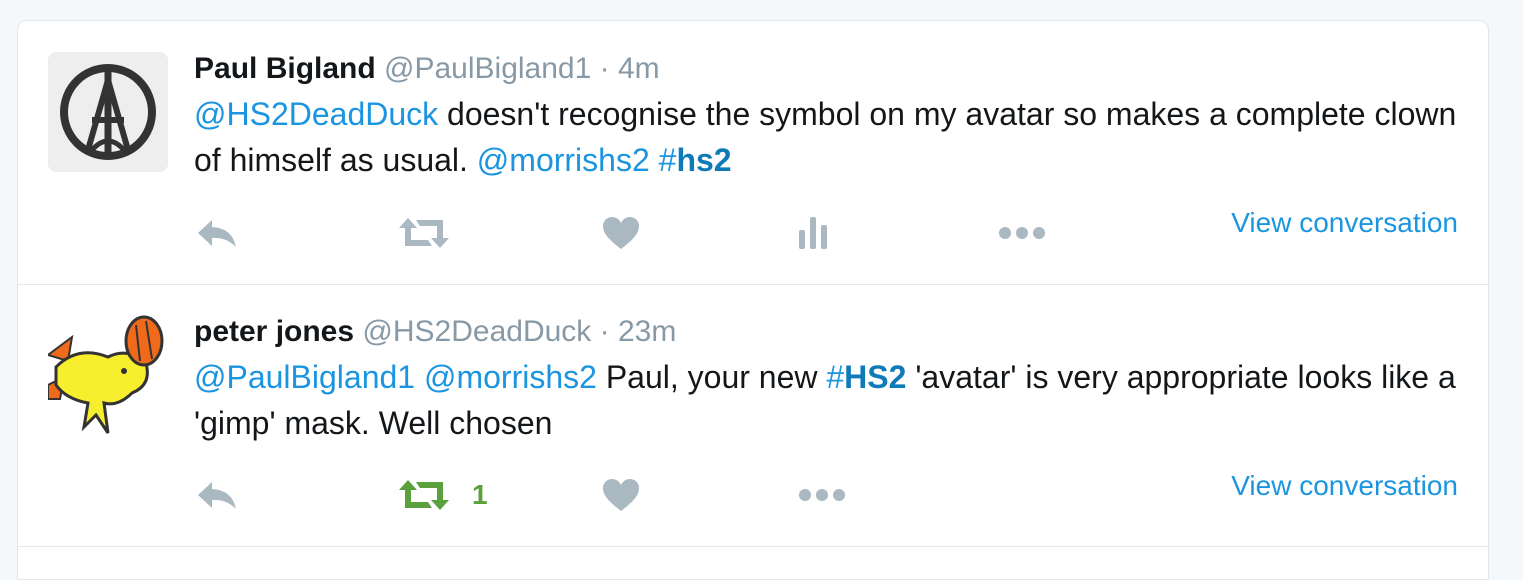 This screenshot has height=580, width=1523. I want to click on hashtag-link: HS2, so click(875, 377).